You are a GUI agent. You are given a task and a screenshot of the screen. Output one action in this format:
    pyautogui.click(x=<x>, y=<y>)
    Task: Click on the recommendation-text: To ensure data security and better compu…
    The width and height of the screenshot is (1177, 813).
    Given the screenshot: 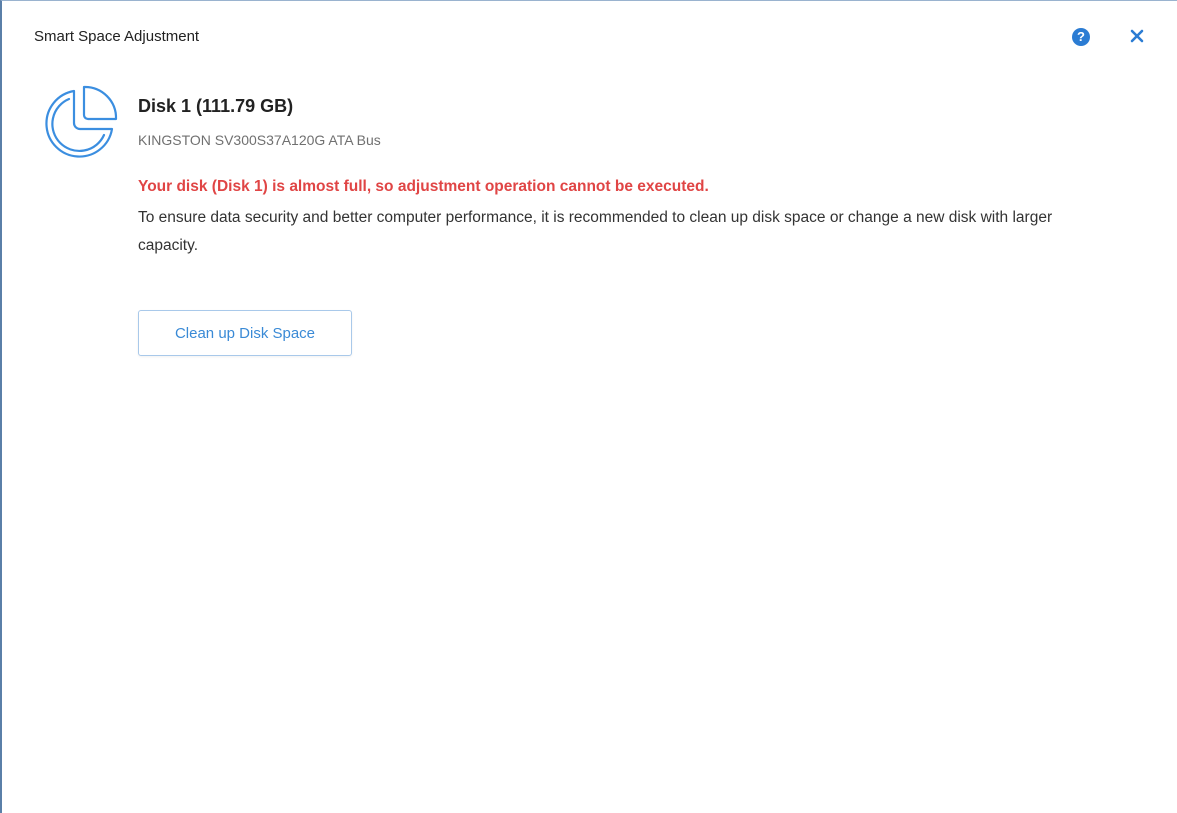 What is the action you would take?
    pyautogui.click(x=595, y=231)
    